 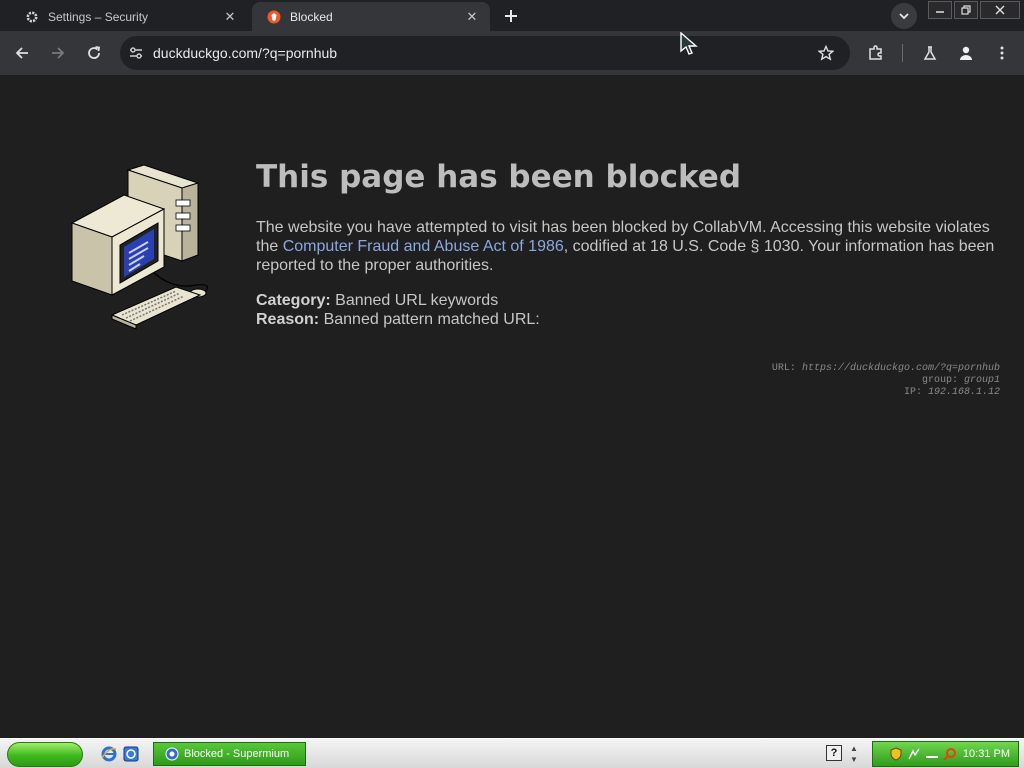 I want to click on profile-icon, so click(x=966, y=53).